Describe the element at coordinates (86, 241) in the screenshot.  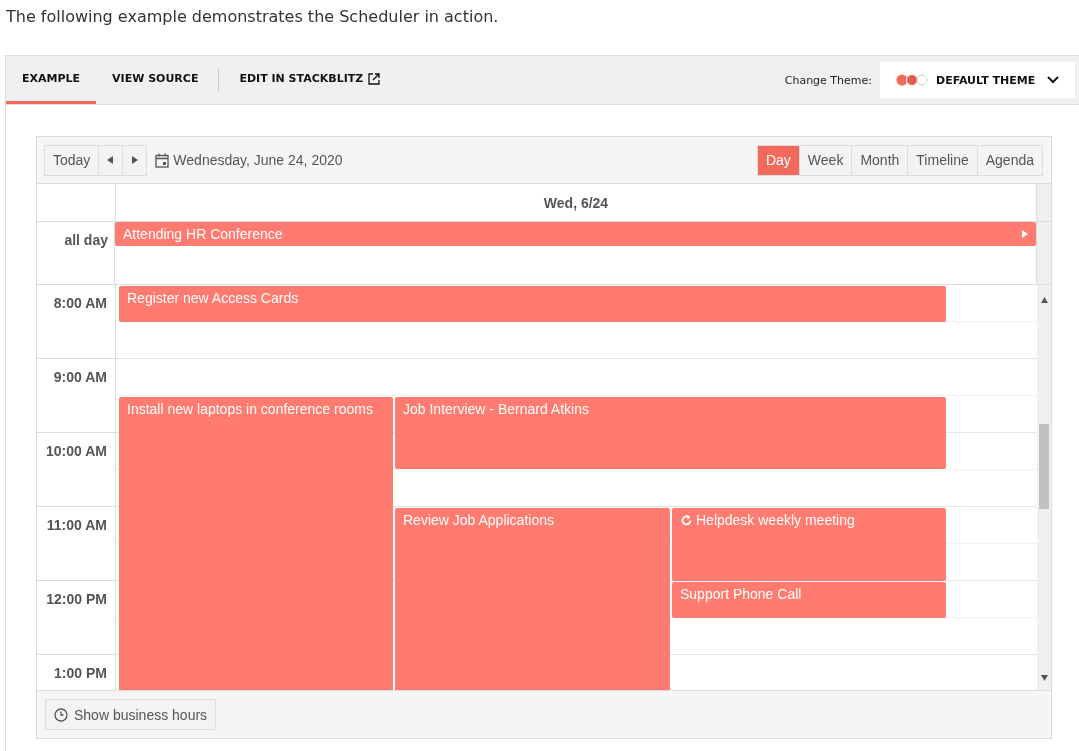
I see `all-day-label: all day` at that location.